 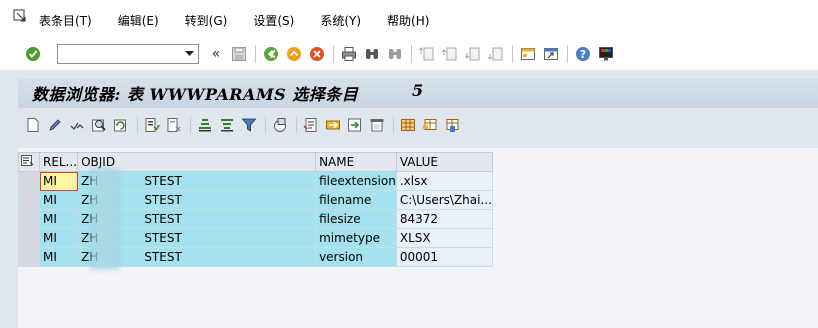 I want to click on cell-value: 84372, so click(x=444, y=219).